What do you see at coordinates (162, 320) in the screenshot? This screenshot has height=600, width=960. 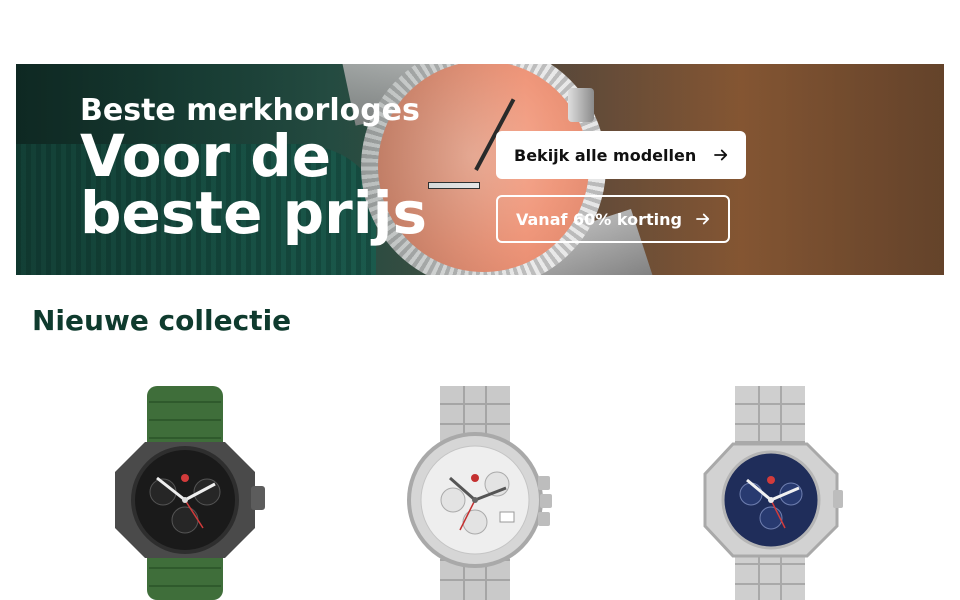 I see `section-title: Nieuwe collectie` at bounding box center [162, 320].